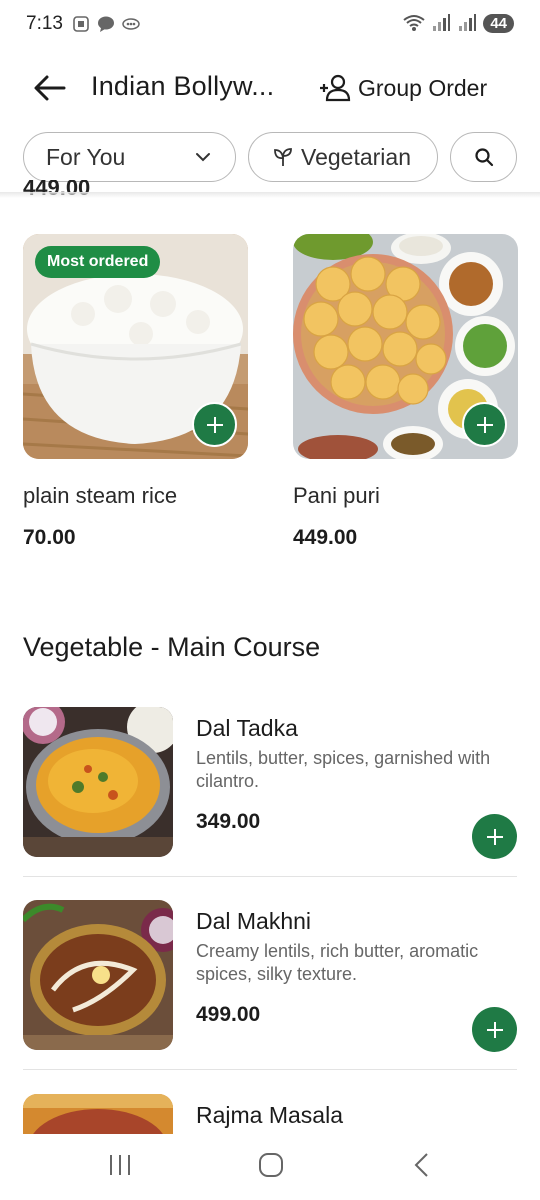 The image size is (540, 1200). I want to click on recent-apps-icon, so click(120, 1165).